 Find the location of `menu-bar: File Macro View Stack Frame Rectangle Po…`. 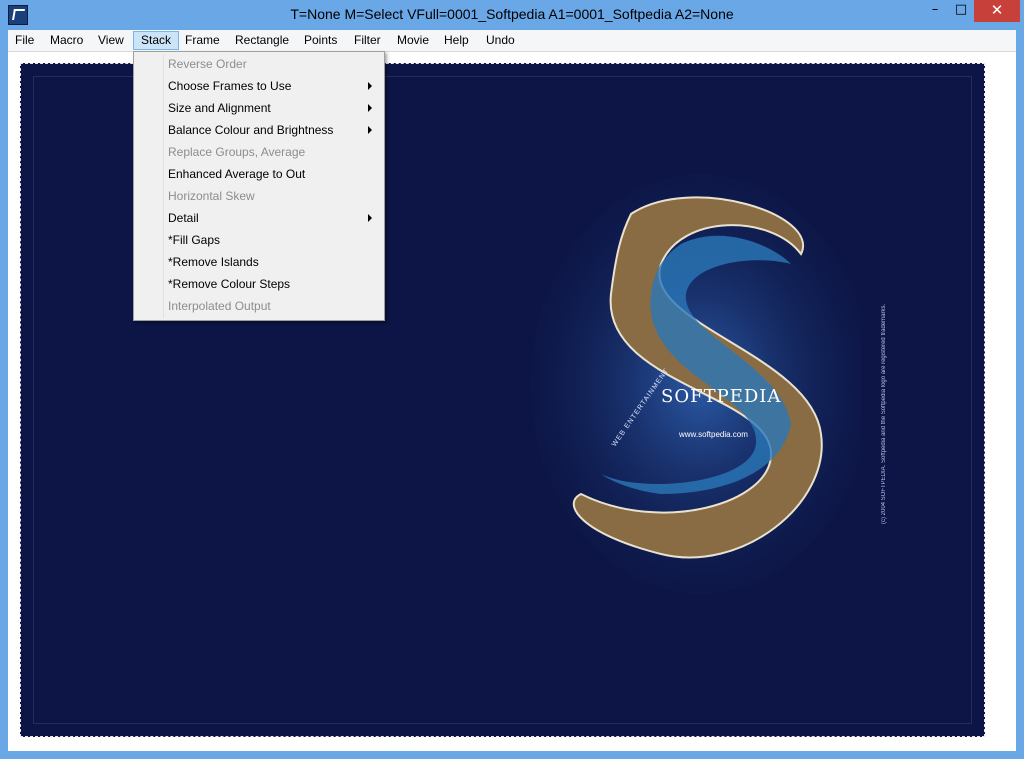

menu-bar: File Macro View Stack Frame Rectangle Po… is located at coordinates (512, 41).